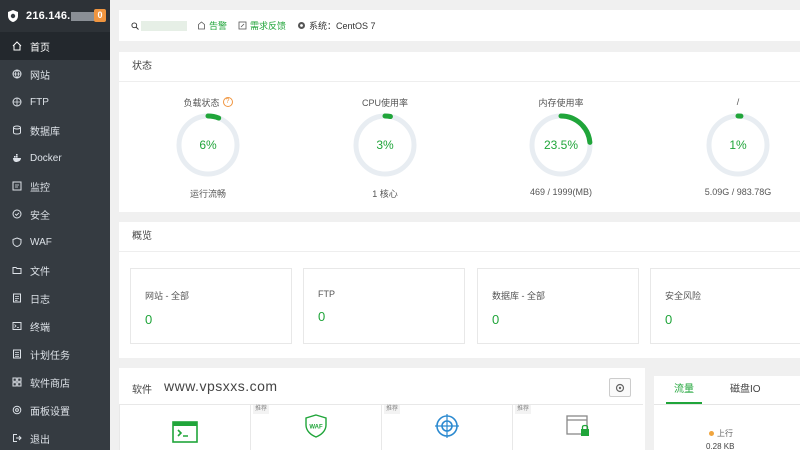 The height and width of the screenshot is (450, 800). Describe the element at coordinates (50, 412) in the screenshot. I see `sidebar-item-label: 面板设置` at that location.